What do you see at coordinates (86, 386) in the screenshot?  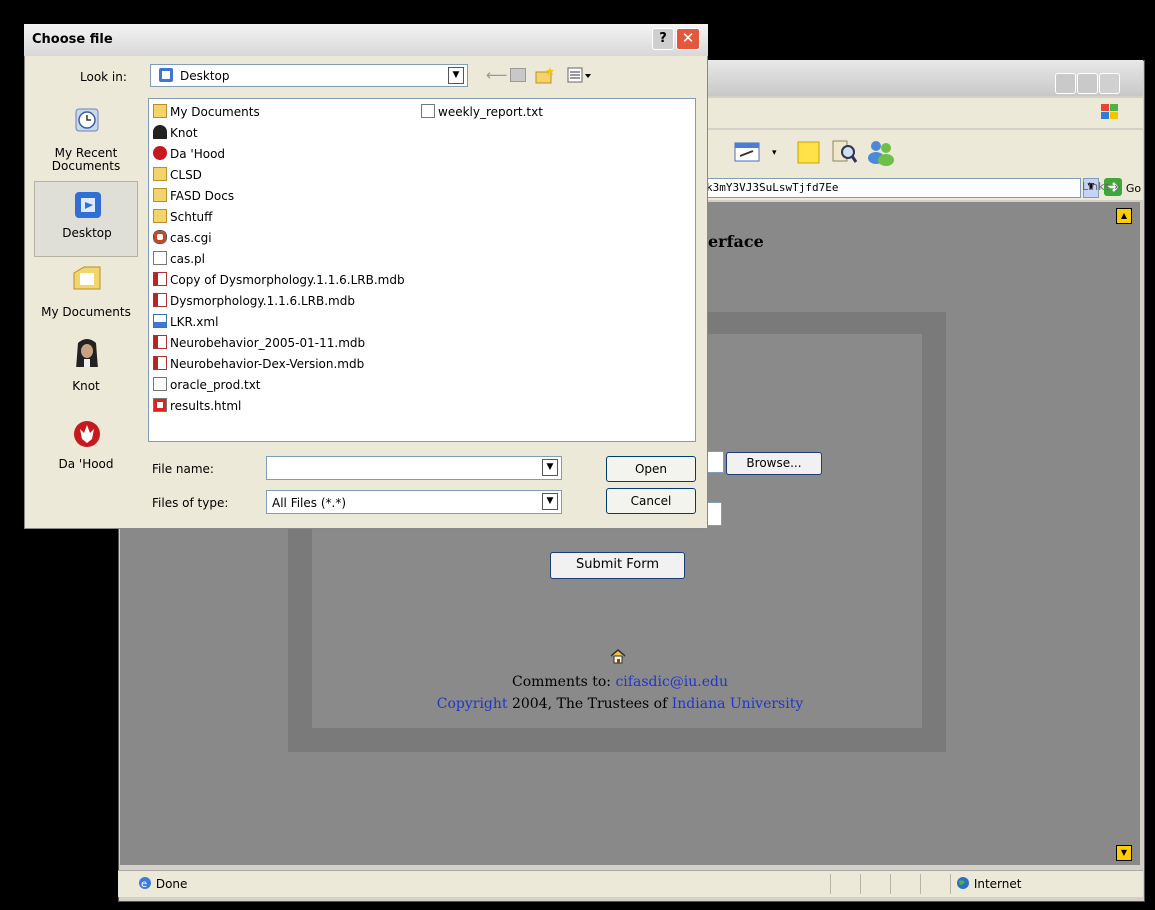 I see `place-label: Knot` at bounding box center [86, 386].